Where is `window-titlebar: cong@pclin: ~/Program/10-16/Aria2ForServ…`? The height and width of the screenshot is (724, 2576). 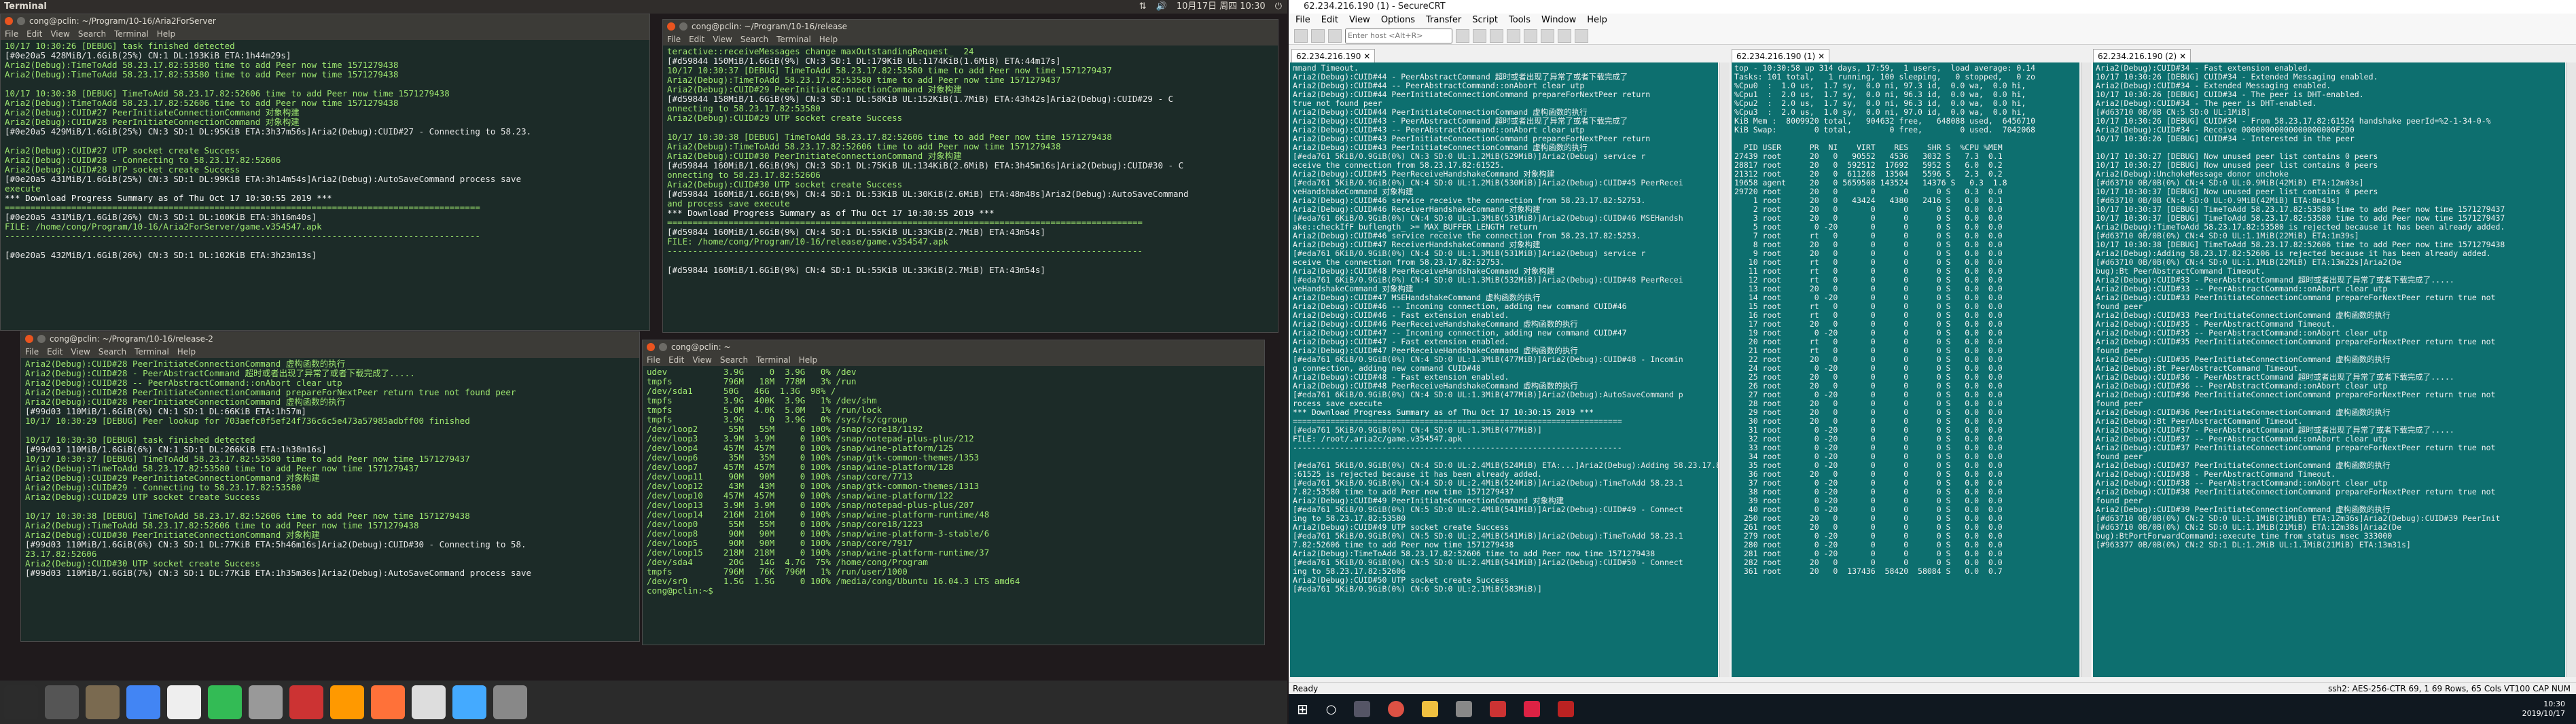
window-titlebar: cong@pclin: ~/Program/10-16/Aria2ForServ… is located at coordinates (325, 21).